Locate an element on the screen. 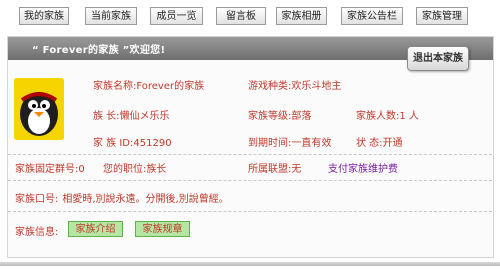 The image size is (500, 269). game-type-label: 游戏种类: is located at coordinates (270, 86).